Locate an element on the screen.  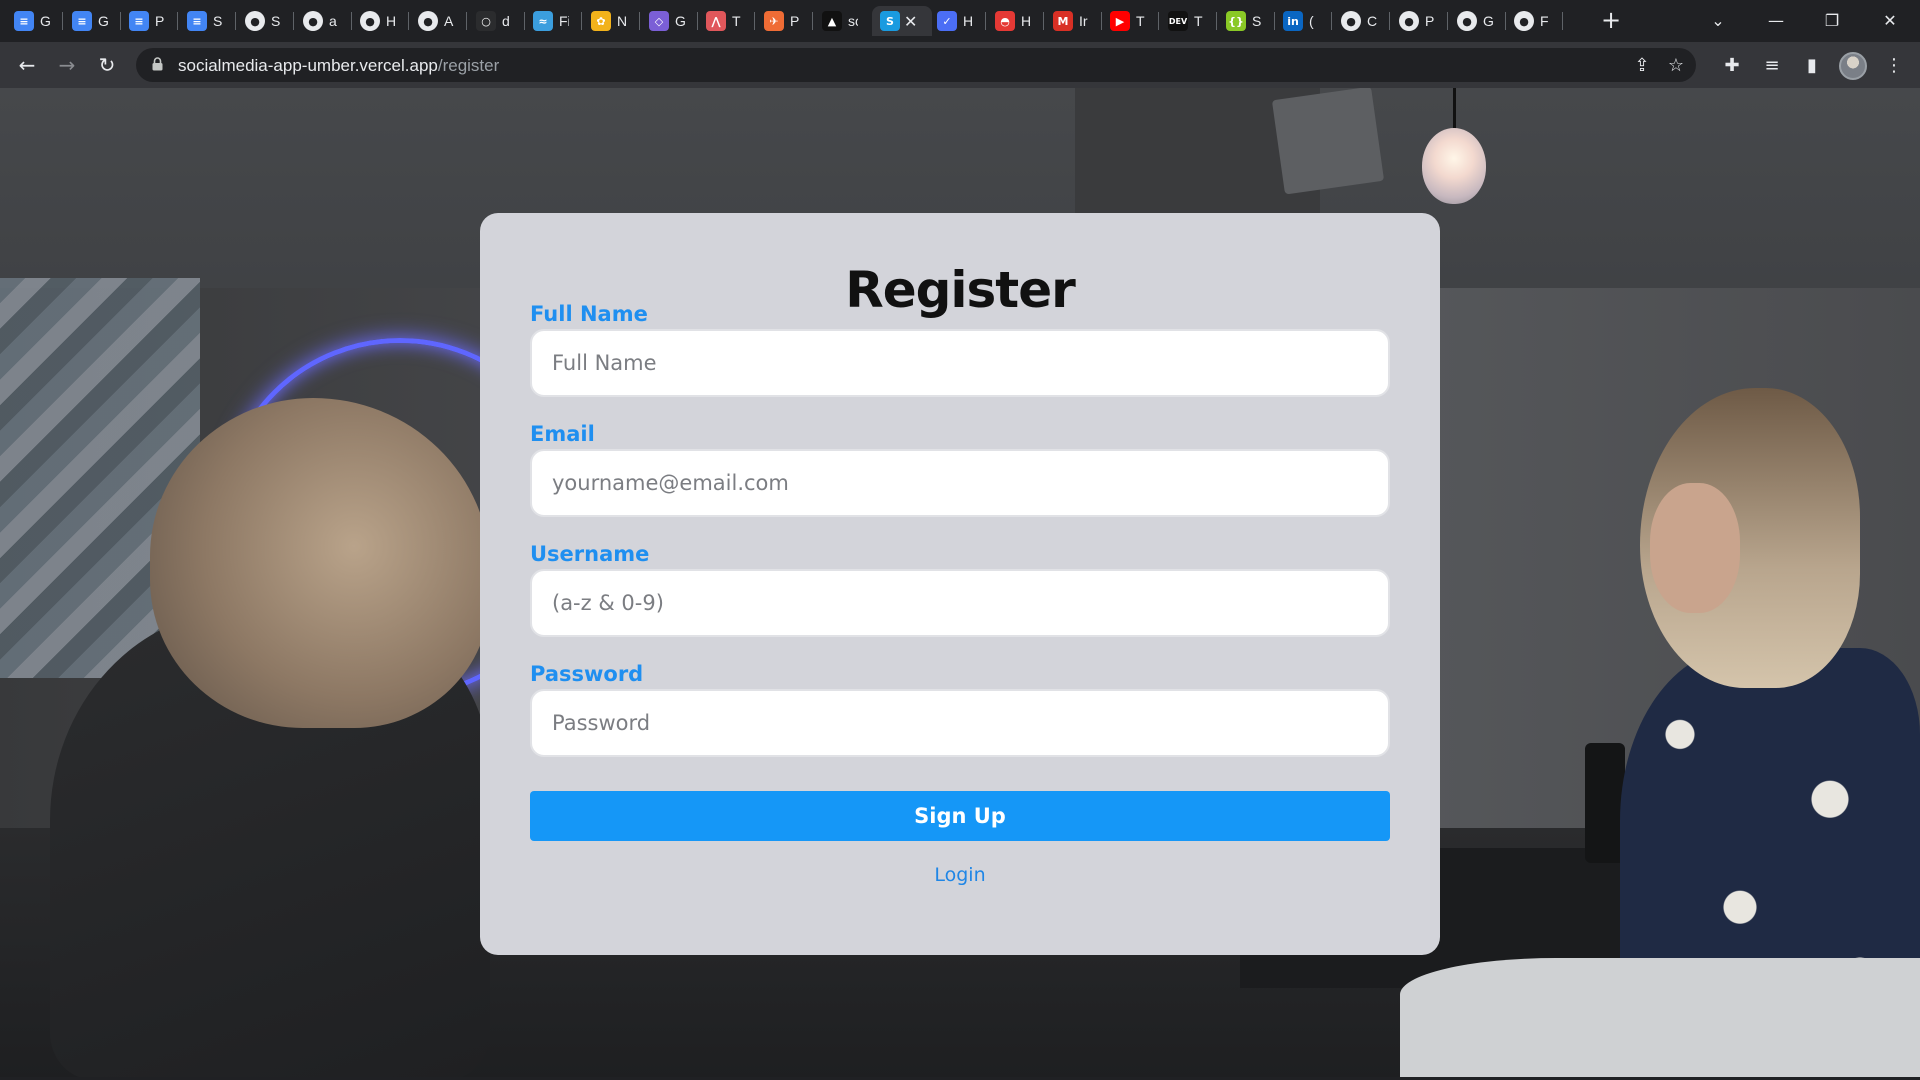
browser-tab: in ( is located at coordinates (1302, 21).